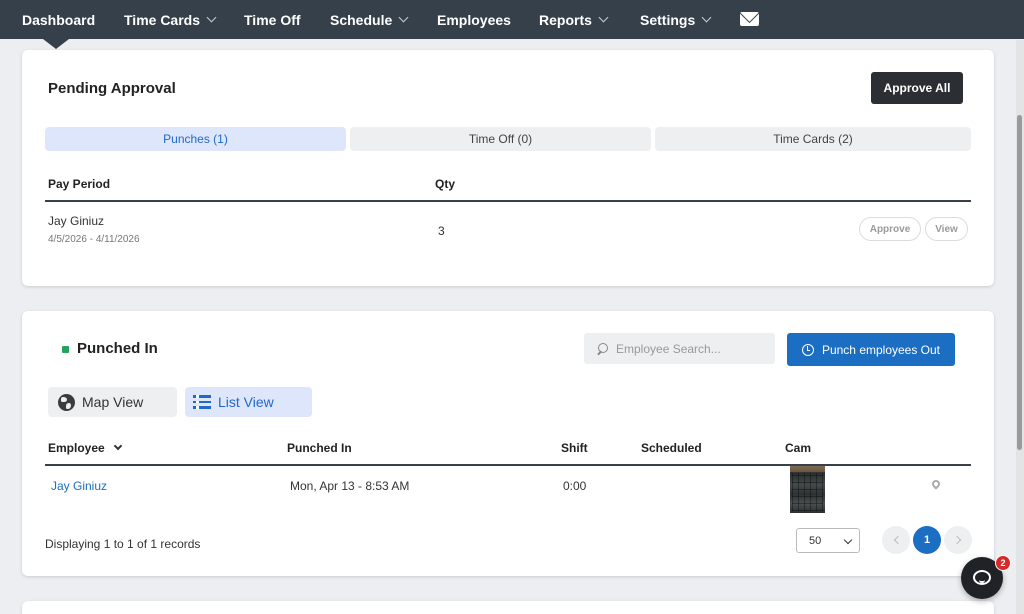 The height and width of the screenshot is (614, 1024). Describe the element at coordinates (691, 348) in the screenshot. I see `employee-search-input` at that location.